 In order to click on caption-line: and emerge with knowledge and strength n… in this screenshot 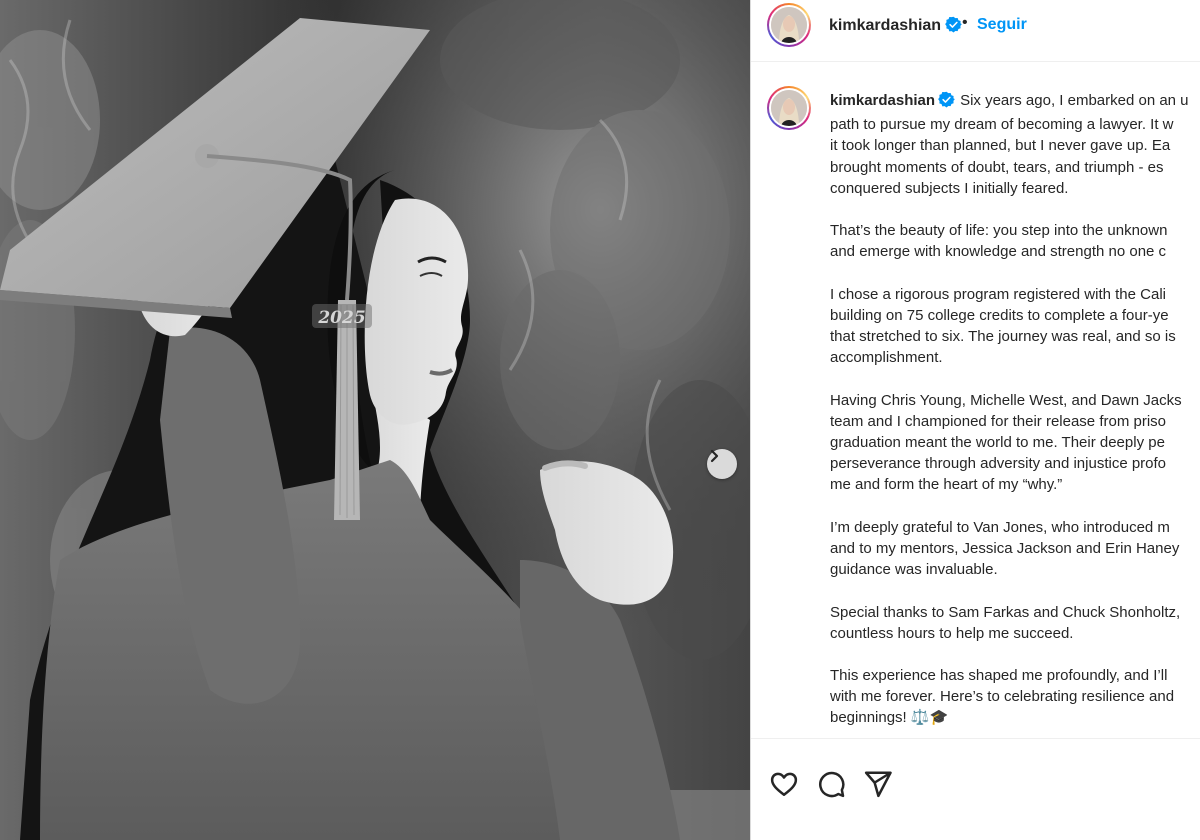, I will do `click(998, 252)`.